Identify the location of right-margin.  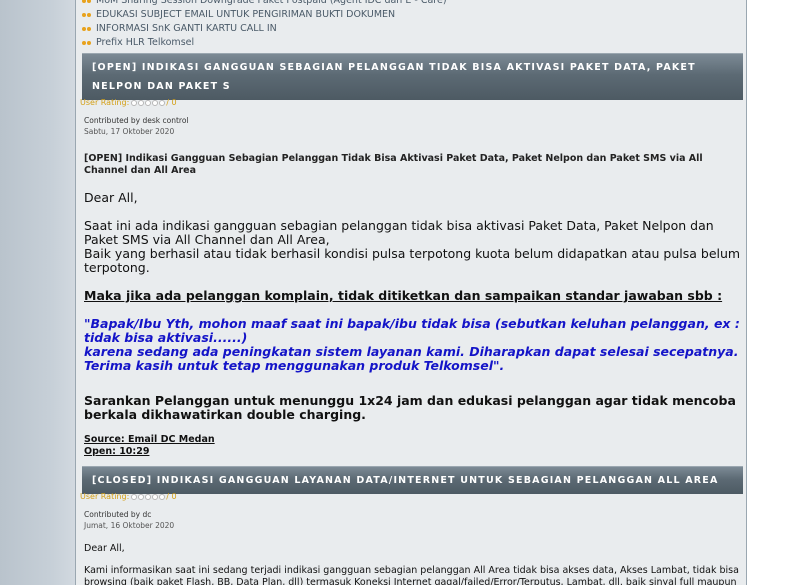
(779, 292).